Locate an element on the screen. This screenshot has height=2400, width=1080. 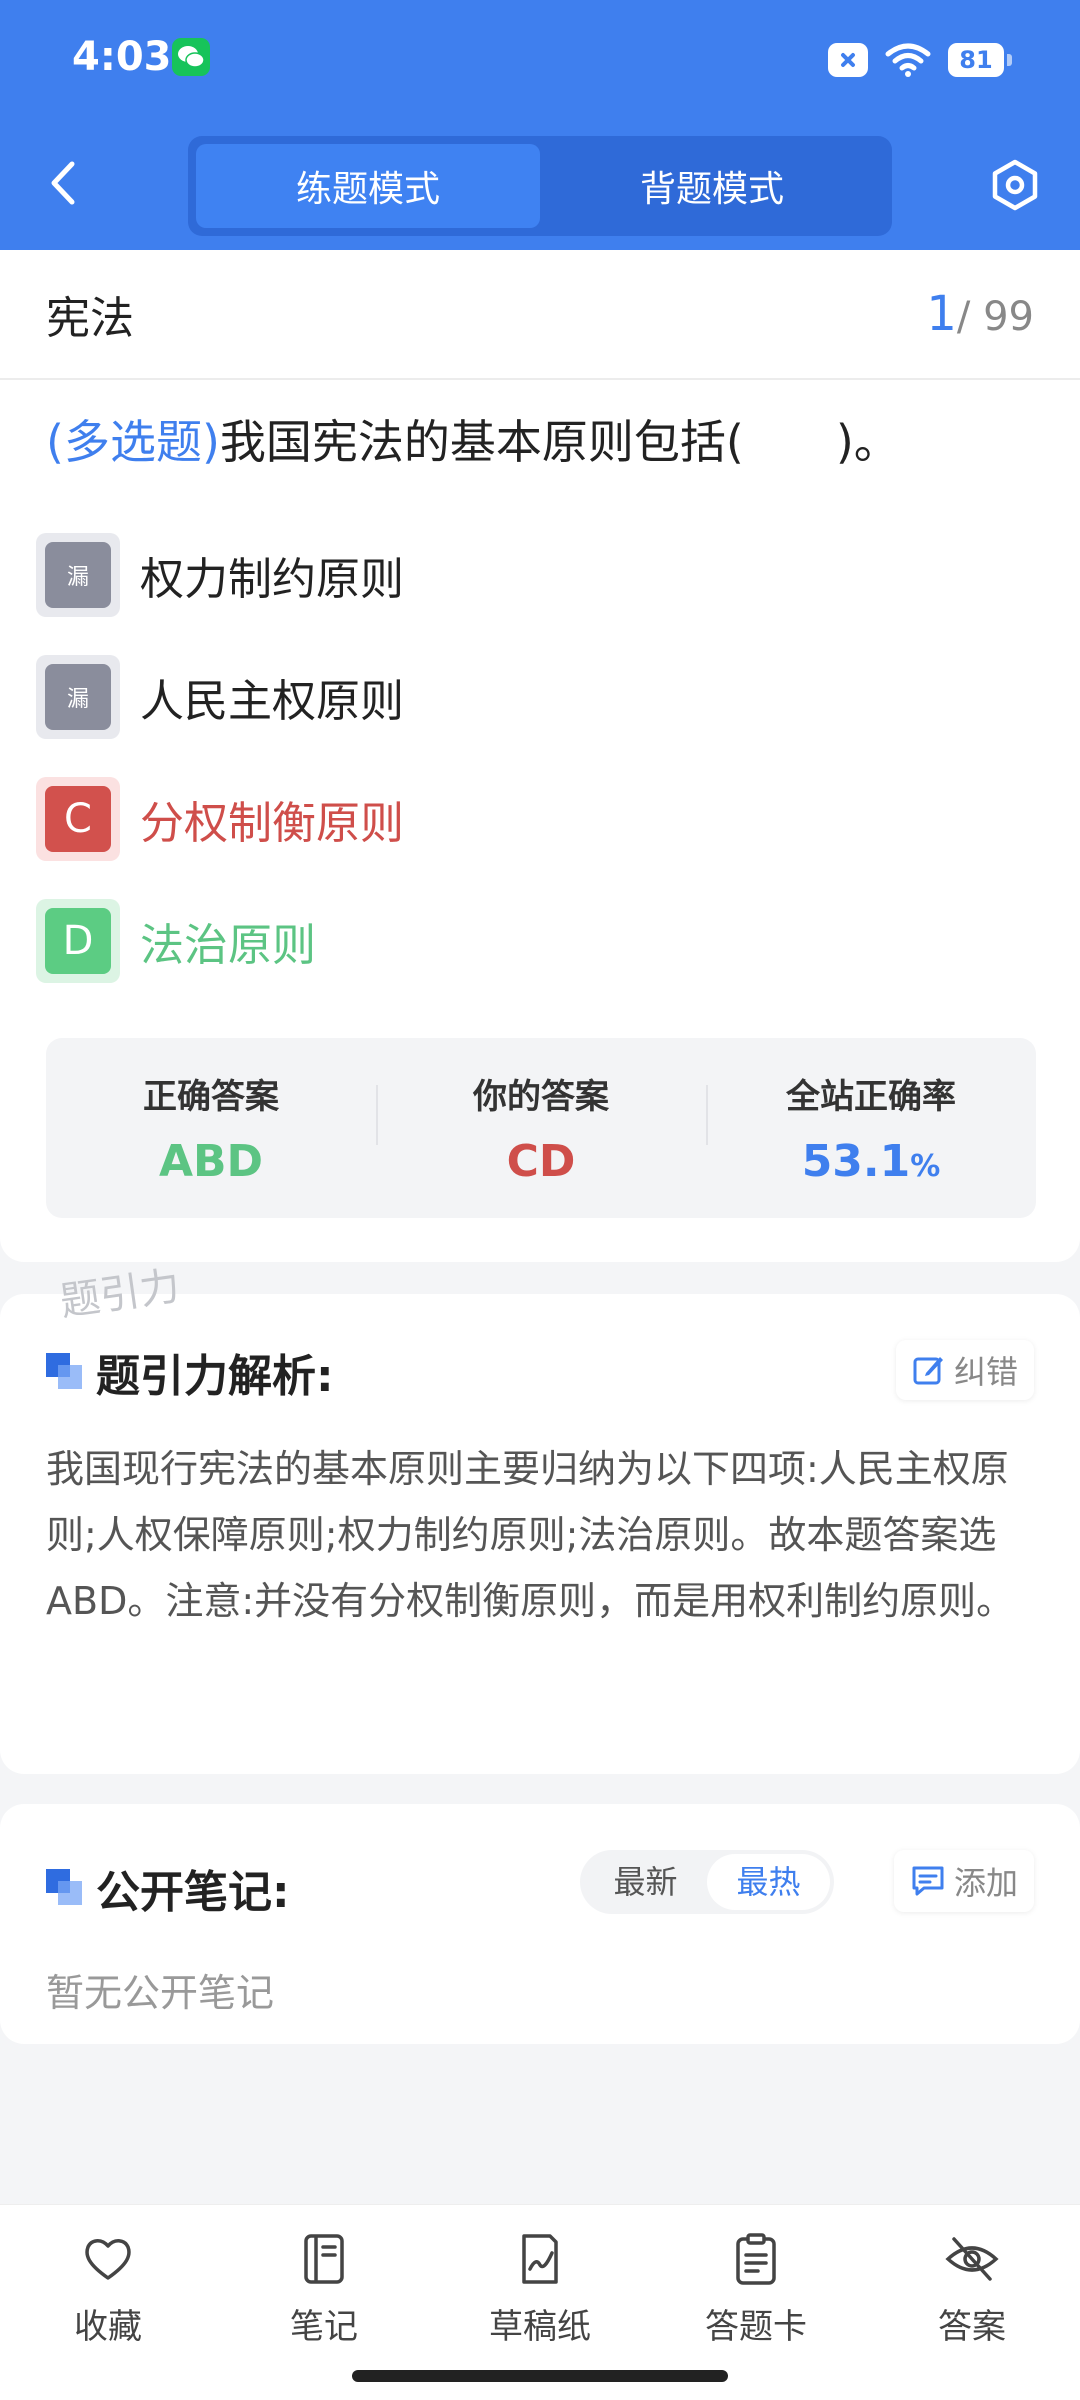
option-text: 人民主权原则 is located at coordinates (272, 701).